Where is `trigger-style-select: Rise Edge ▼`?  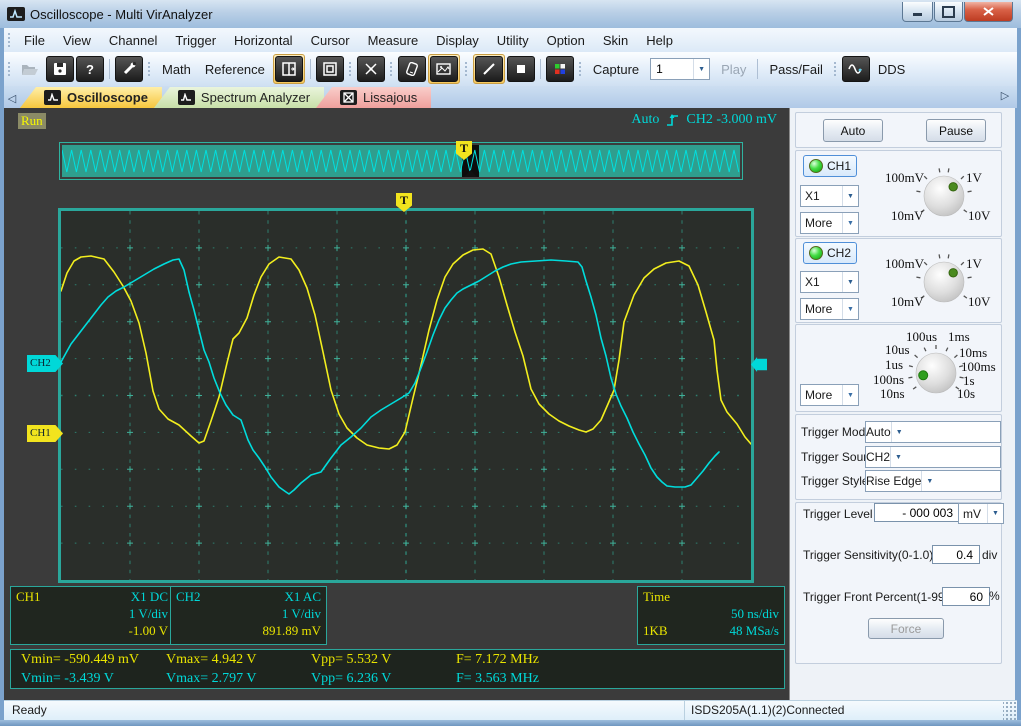
trigger-style-select: Rise Edge ▼ is located at coordinates (933, 481).